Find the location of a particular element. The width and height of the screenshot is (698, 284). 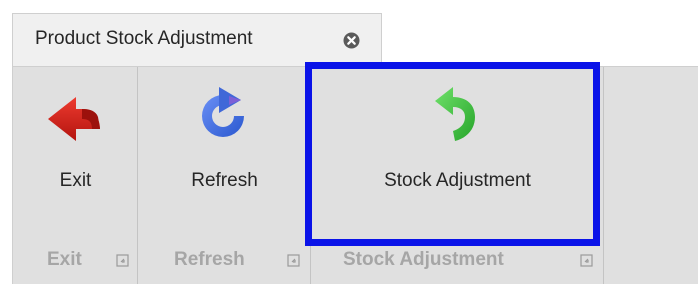

group-label-refresh: Refresh is located at coordinates (209, 259).